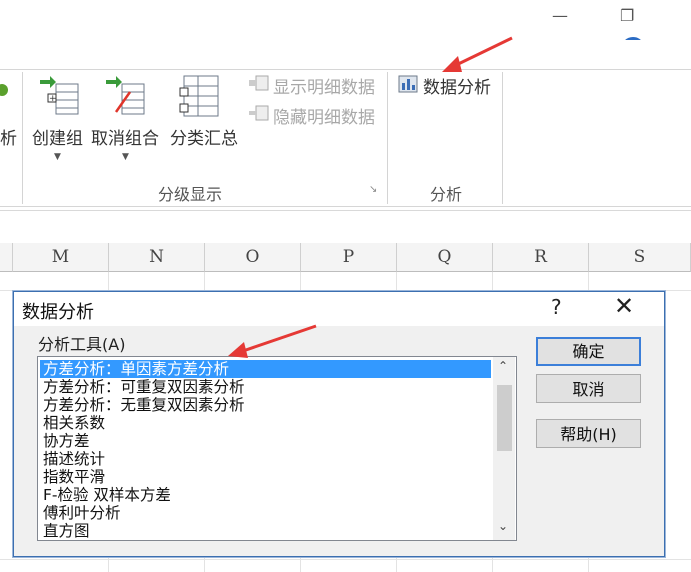 The height and width of the screenshot is (572, 691). What do you see at coordinates (265, 405) in the screenshot?
I see `list-item: 方差分析：无重复双因素分析` at bounding box center [265, 405].